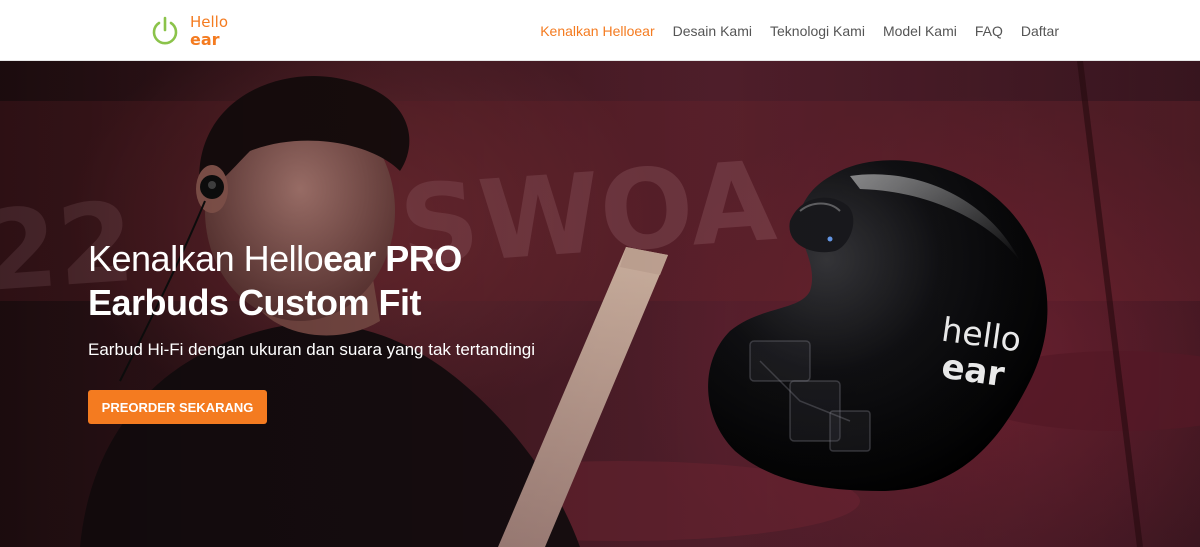  What do you see at coordinates (189, 31) in the screenshot?
I see `brand-logo: Hello ear` at bounding box center [189, 31].